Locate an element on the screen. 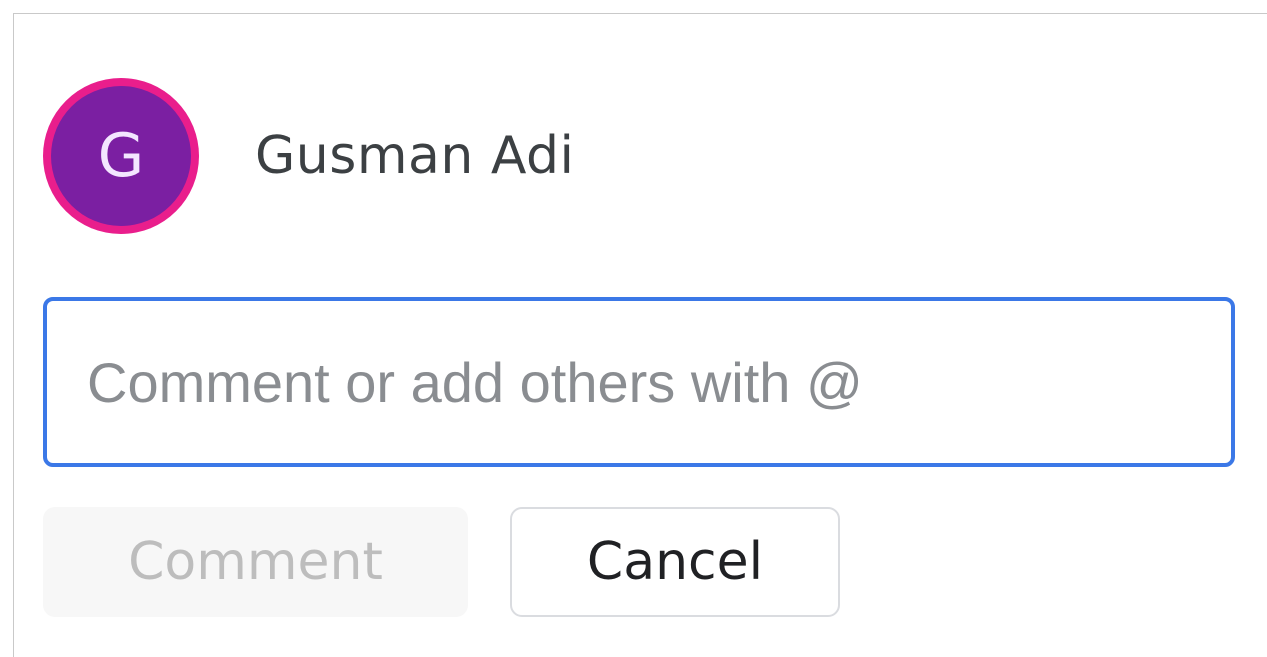 The image size is (1267, 657). avatar: G is located at coordinates (121, 156).